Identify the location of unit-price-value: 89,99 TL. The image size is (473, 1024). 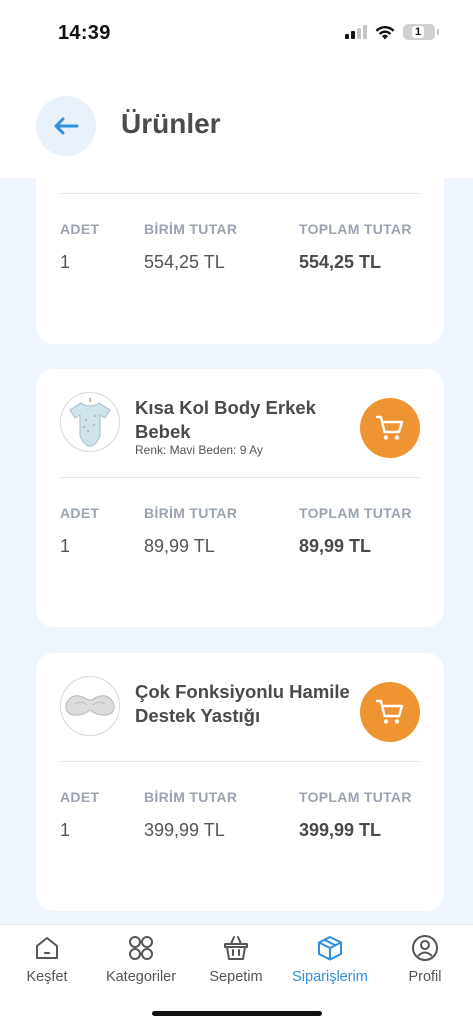
(179, 546).